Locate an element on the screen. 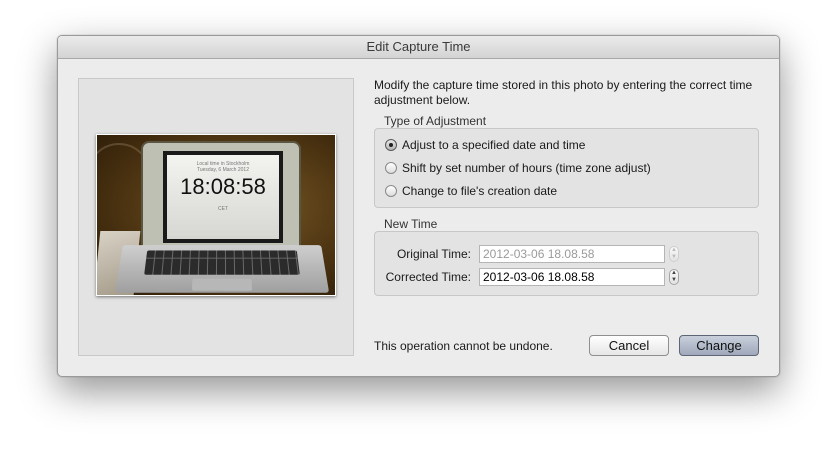  original-time-stepper: ▲ ▼ is located at coordinates (674, 254).